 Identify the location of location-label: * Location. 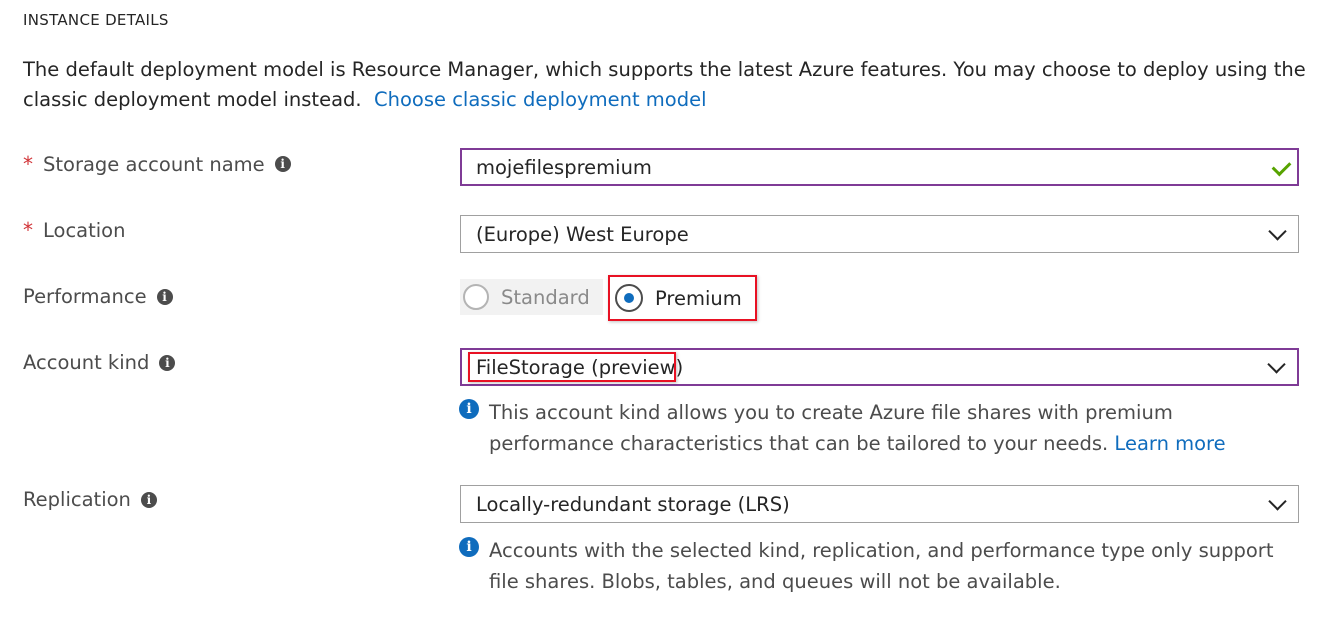
(74, 230).